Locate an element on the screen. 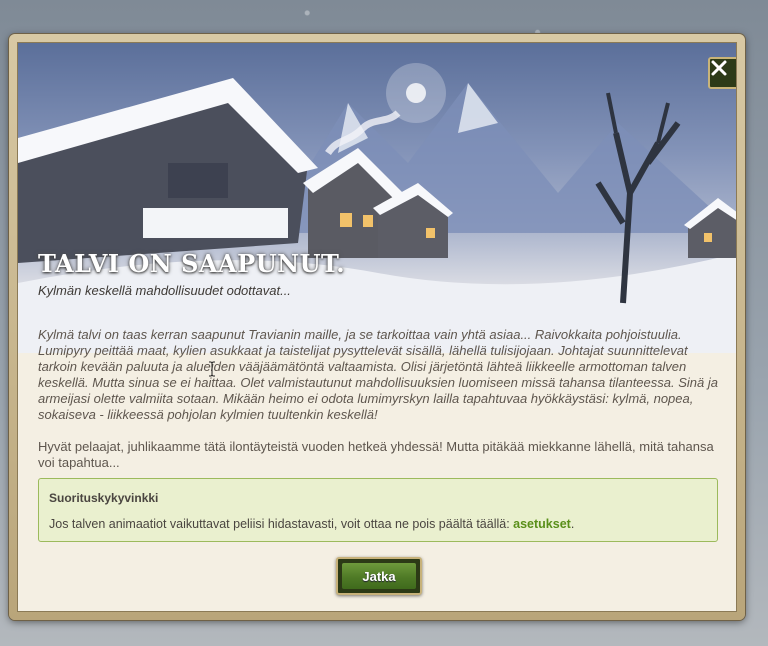  tip-end: . is located at coordinates (572, 524).